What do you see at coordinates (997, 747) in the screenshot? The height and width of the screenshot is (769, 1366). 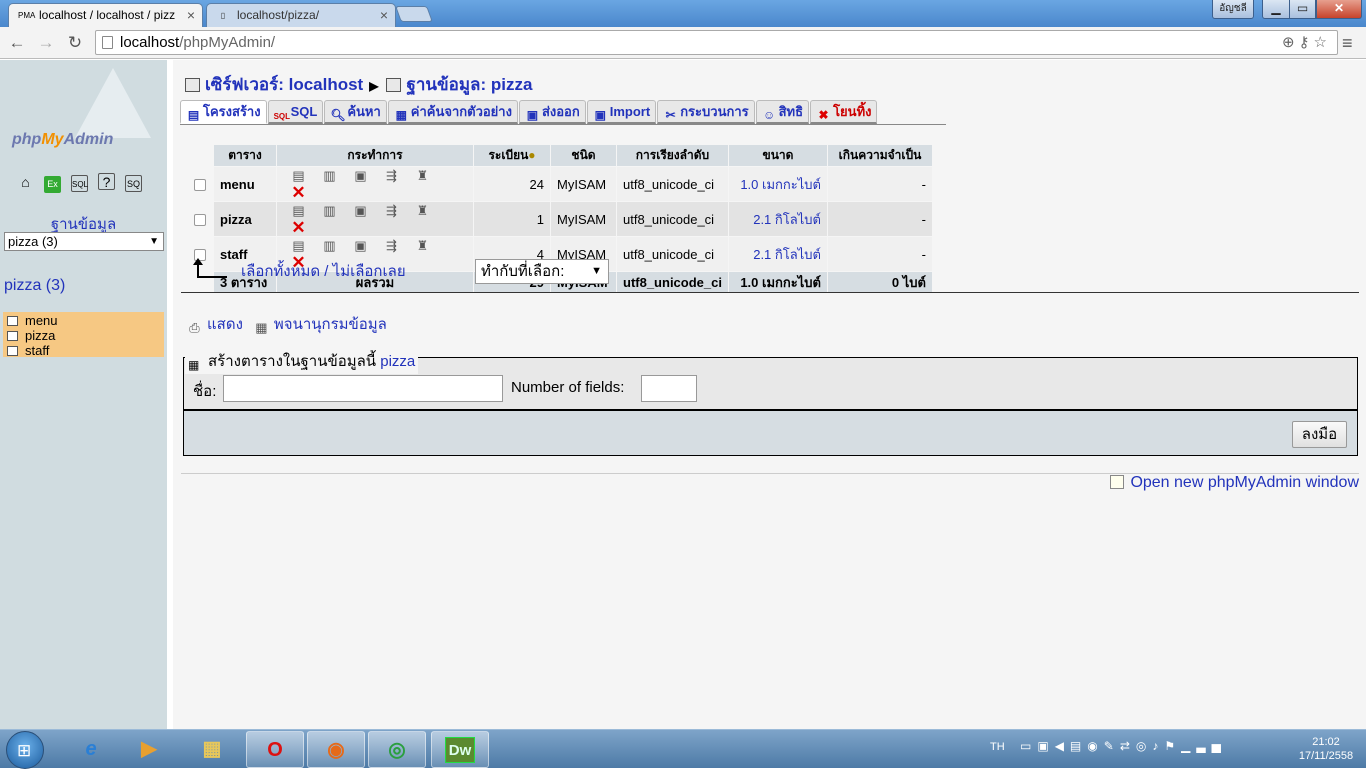 I see `language-indicator: TH` at bounding box center [997, 747].